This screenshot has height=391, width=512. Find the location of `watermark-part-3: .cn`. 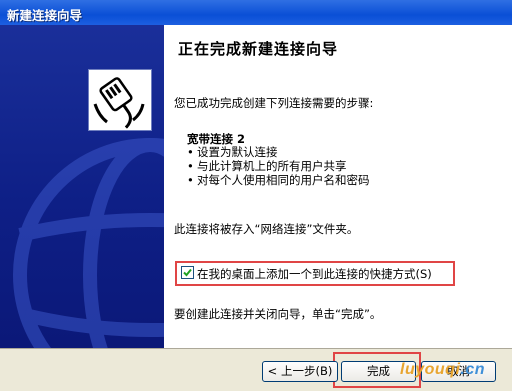

watermark-part-3: .cn is located at coordinates (473, 369).